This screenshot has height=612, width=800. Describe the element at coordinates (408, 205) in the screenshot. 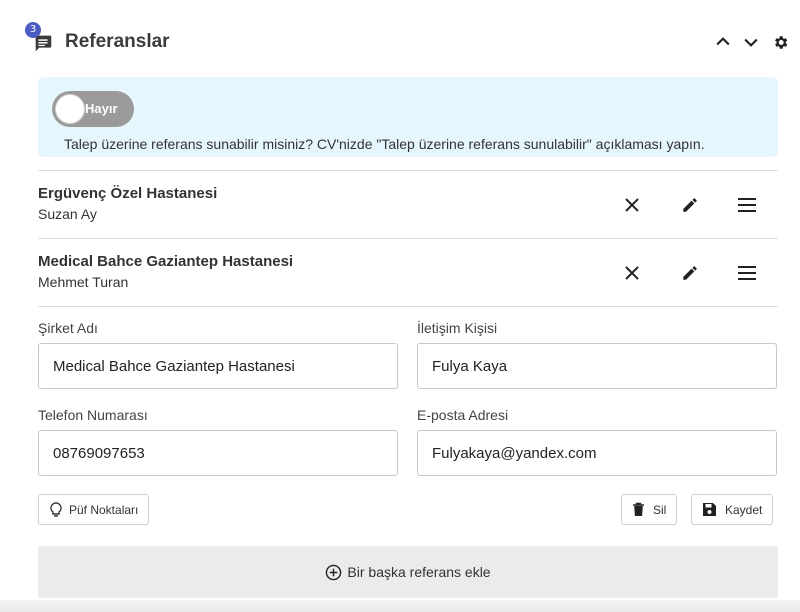

I see `reference-row: Ergüvenç Özel Hastanesi Suzan Ay` at that location.